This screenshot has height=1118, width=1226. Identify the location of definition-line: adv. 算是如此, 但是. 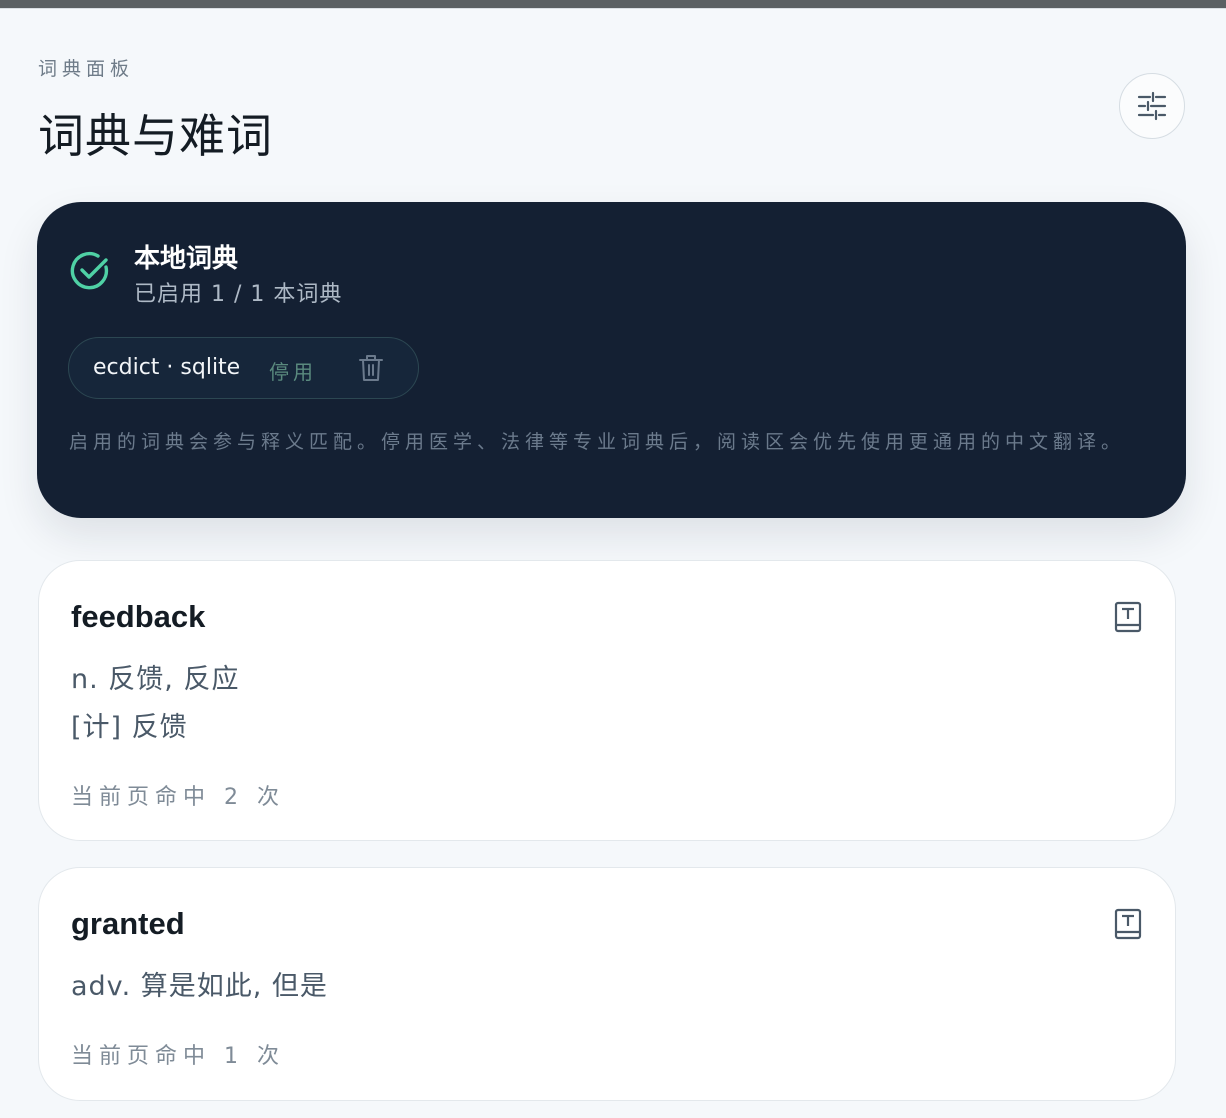
(199, 986).